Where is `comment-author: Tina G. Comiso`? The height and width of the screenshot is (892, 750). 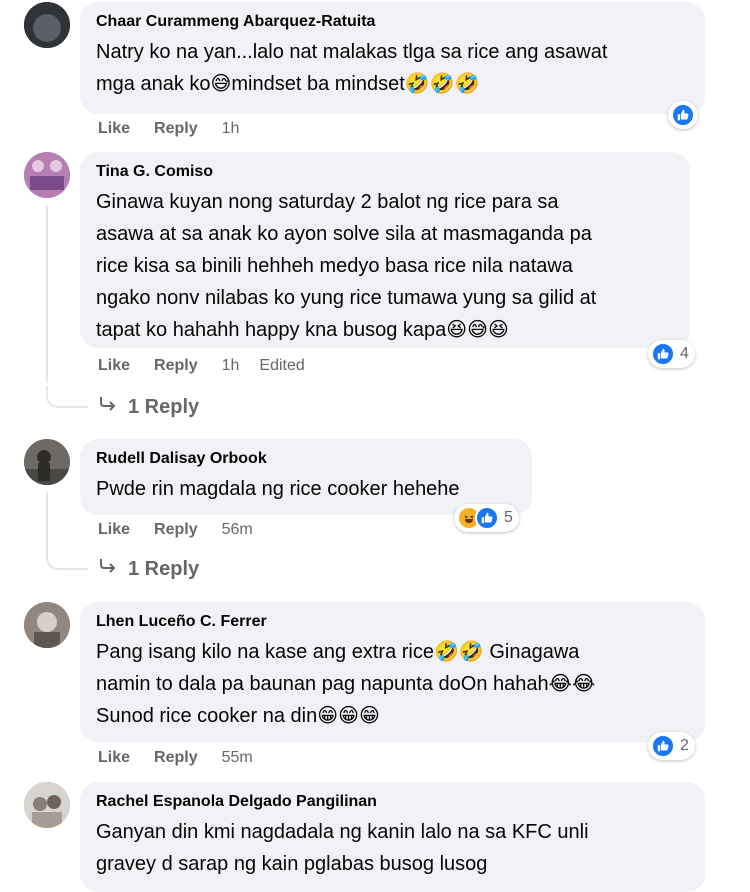
comment-author: Tina G. Comiso is located at coordinates (386, 172).